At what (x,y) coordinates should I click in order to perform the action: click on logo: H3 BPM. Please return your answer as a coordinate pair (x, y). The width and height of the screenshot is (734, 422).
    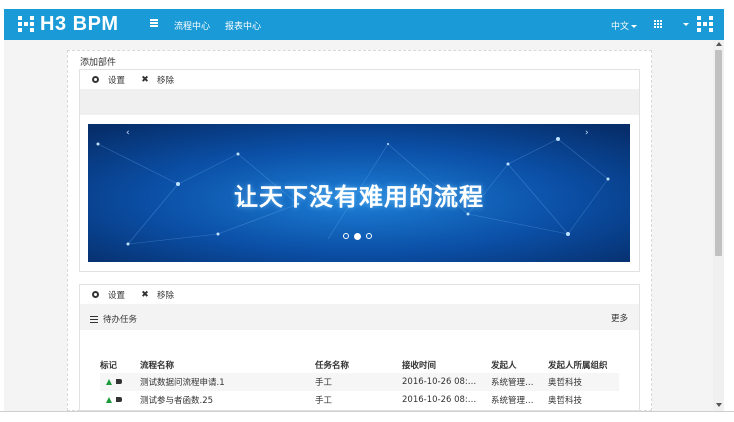
    Looking at the image, I should click on (68, 23).